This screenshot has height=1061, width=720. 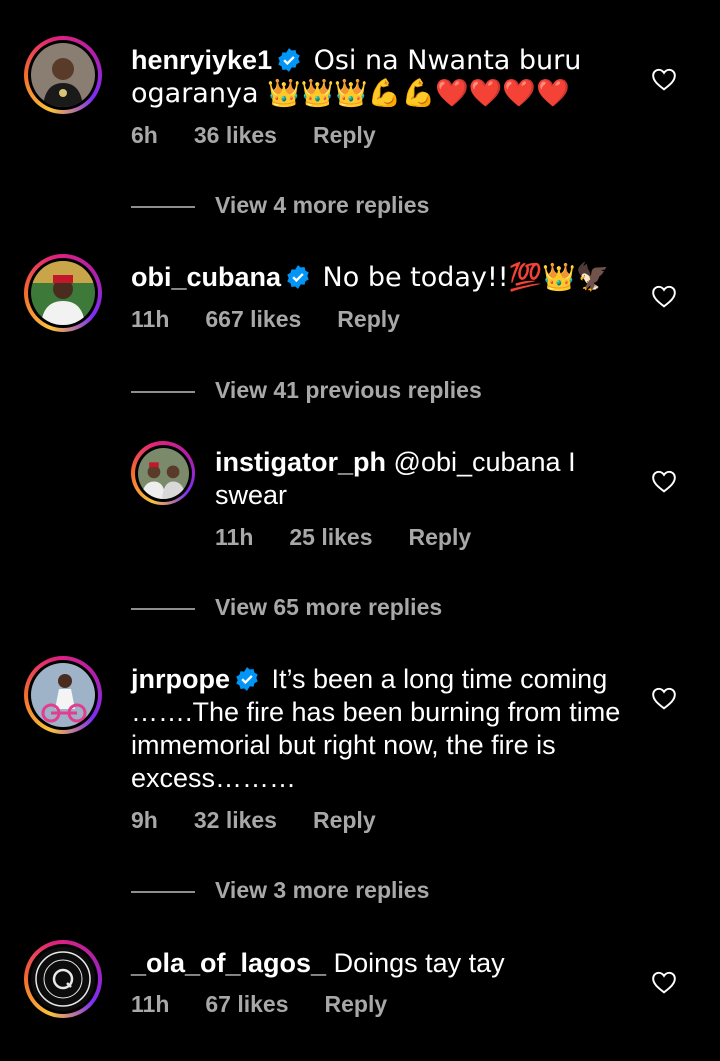 I want to click on comment-body: instigator_ph @obi_cubana I swear, so click(x=415, y=479).